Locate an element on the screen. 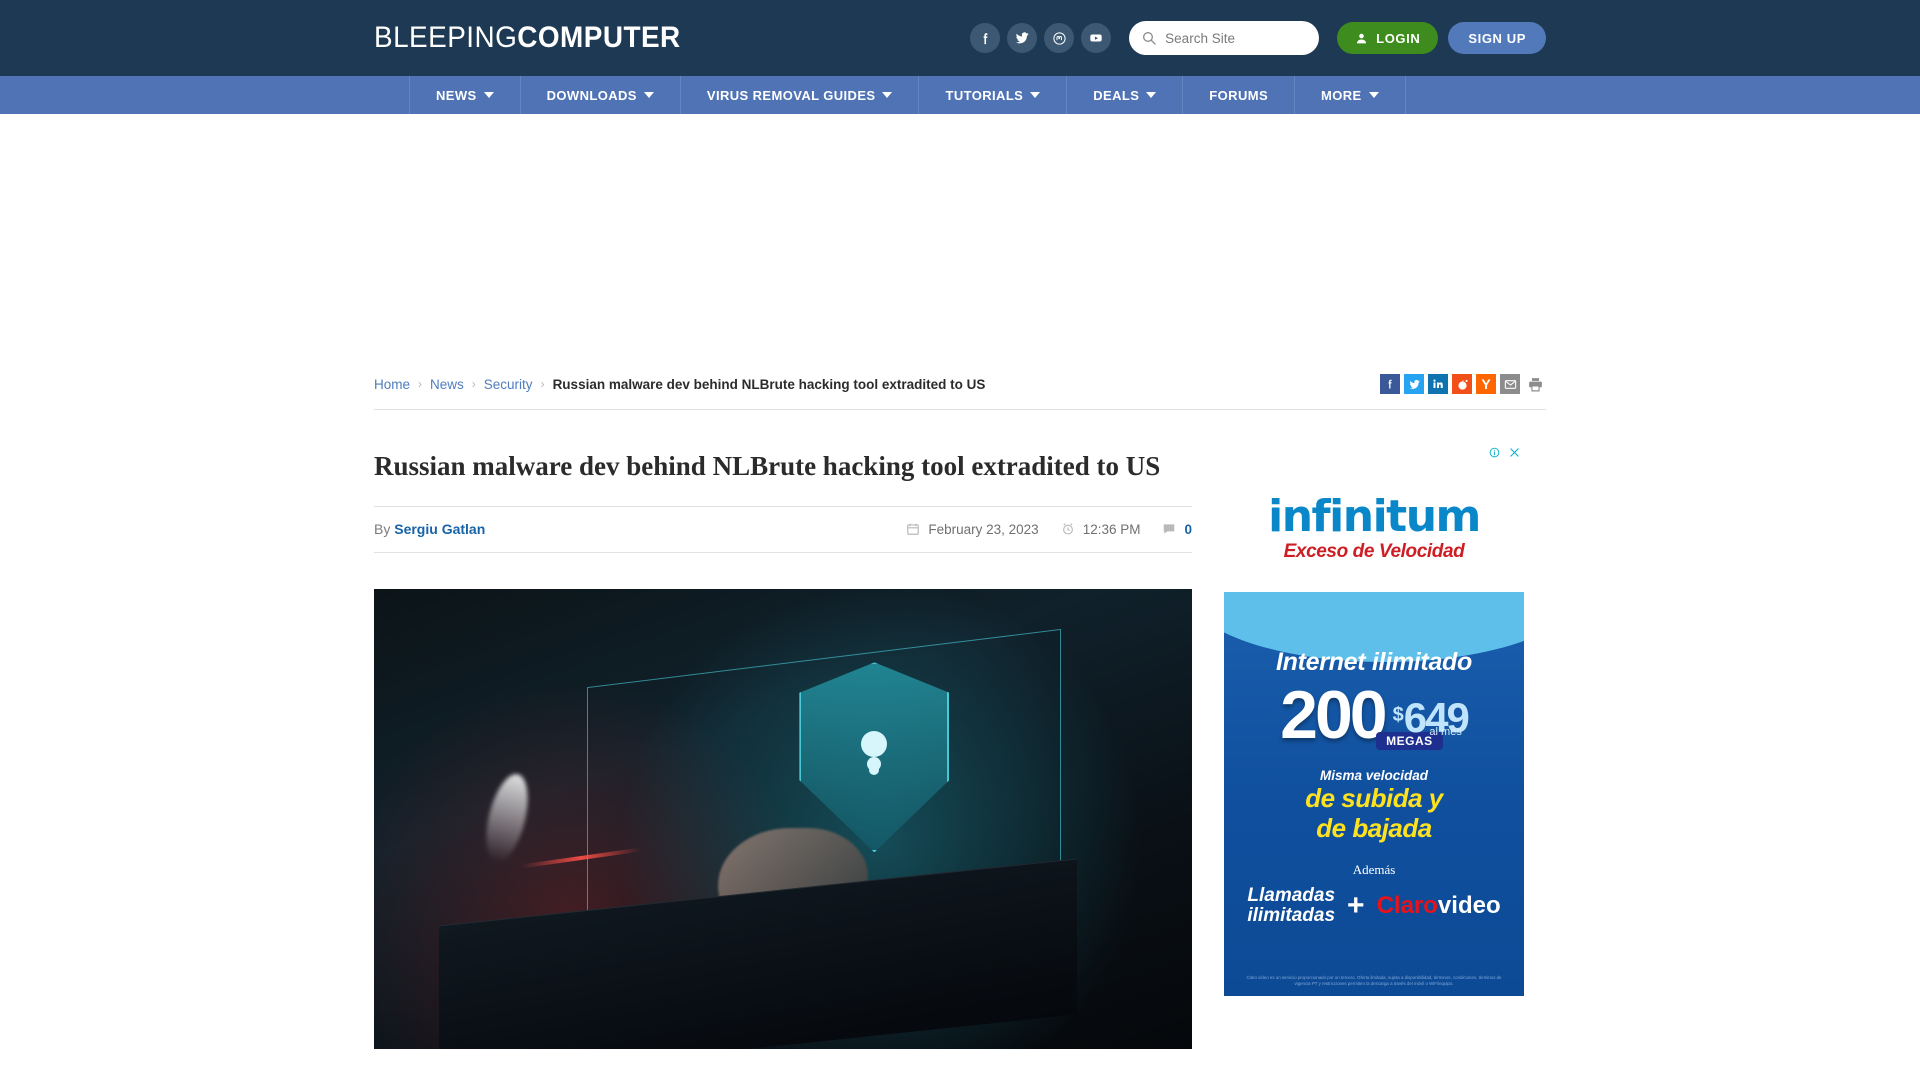 The image size is (1920, 1080). nav-item-tutorials: TUTORIALS is located at coordinates (993, 95).